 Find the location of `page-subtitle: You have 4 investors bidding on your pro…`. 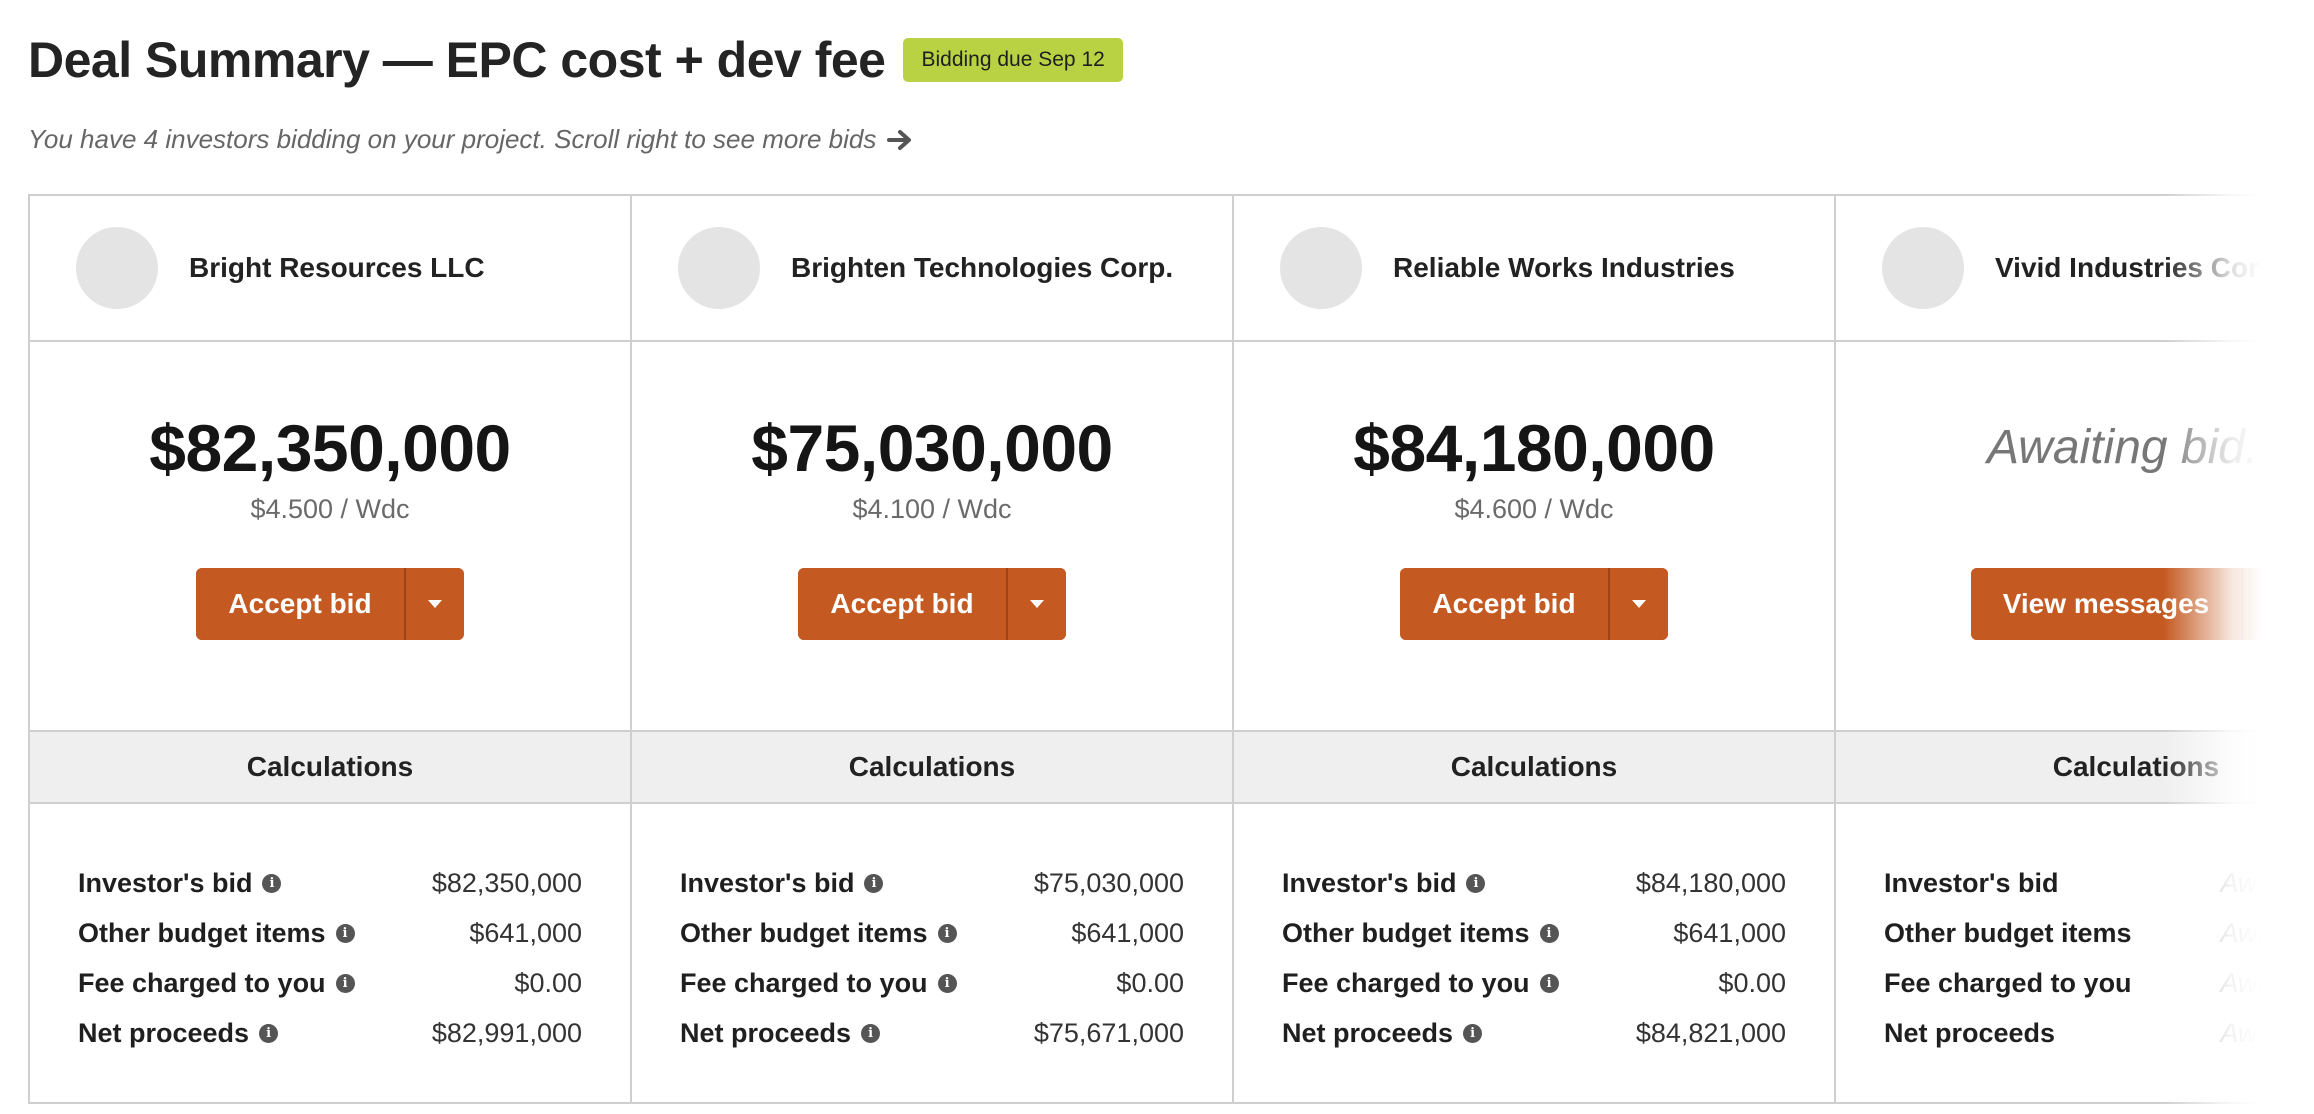

page-subtitle: You have 4 investors bidding on your pro… is located at coordinates (471, 139).